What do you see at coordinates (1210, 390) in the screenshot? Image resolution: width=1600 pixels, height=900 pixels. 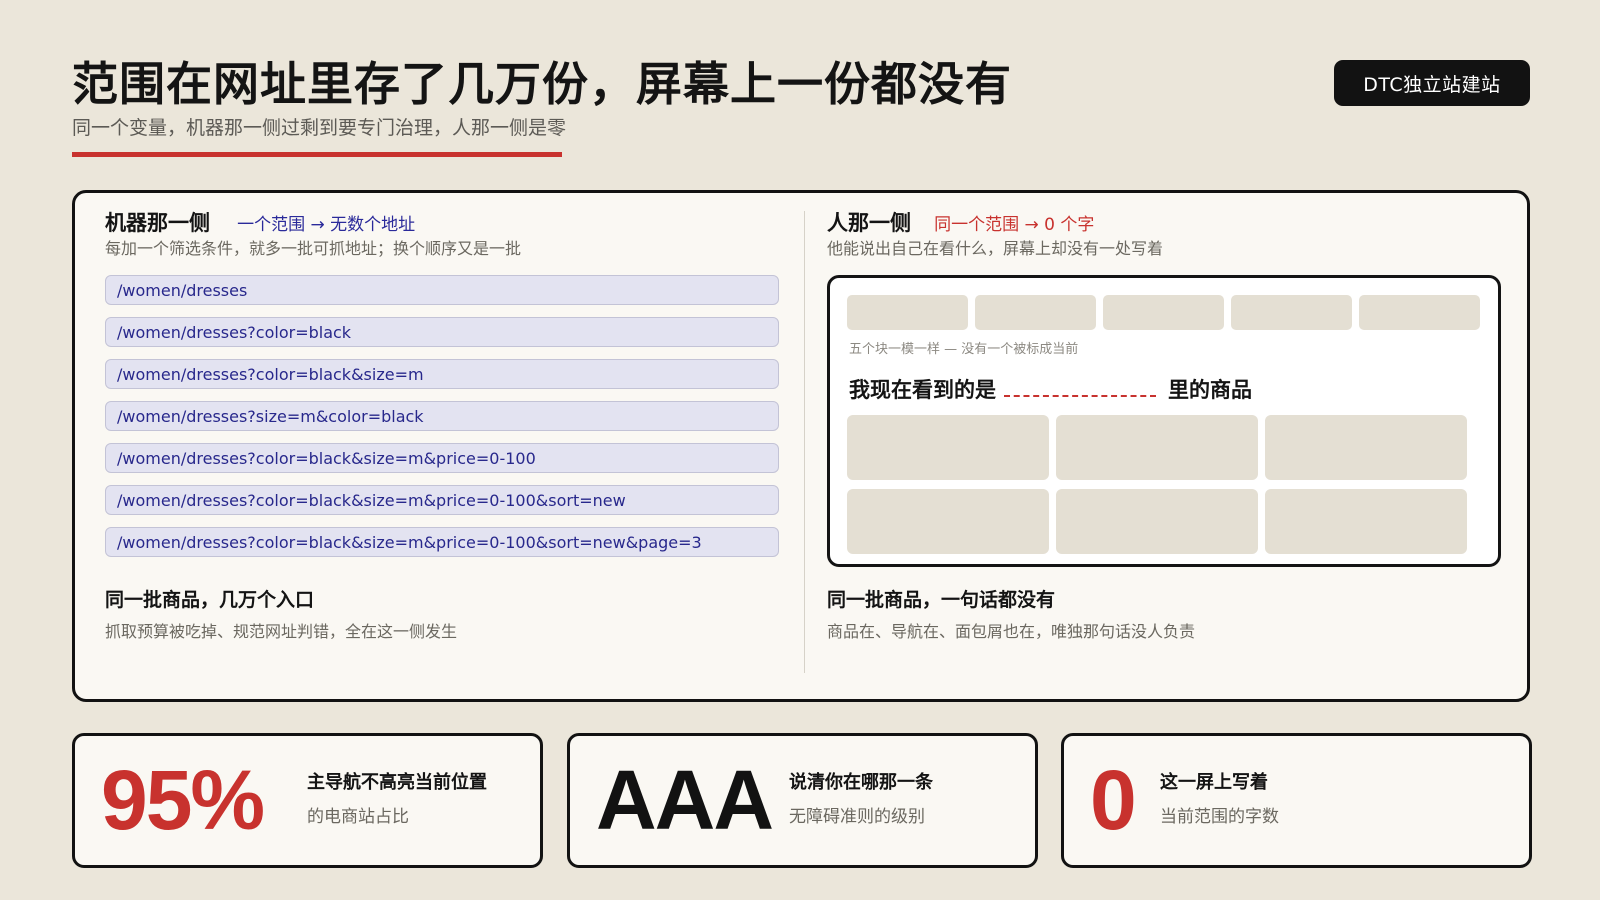 I see `mock-question-after: 里的商品` at bounding box center [1210, 390].